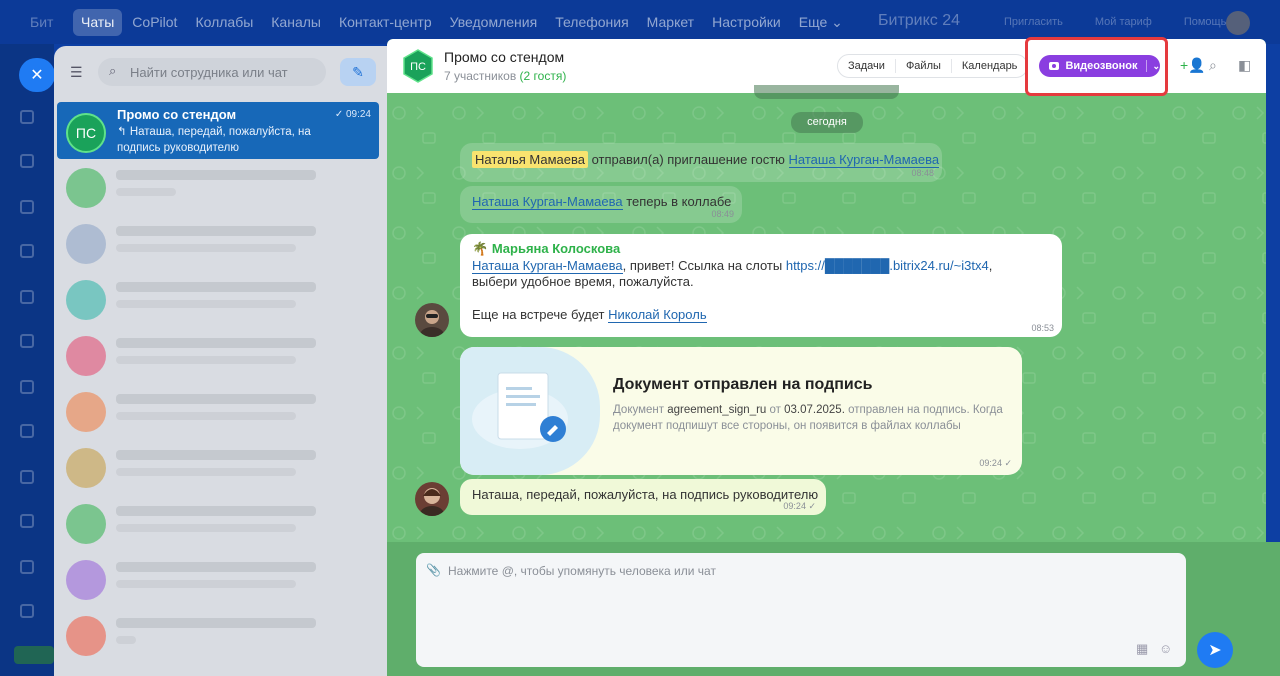 Image resolution: width=1280 pixels, height=676 pixels. What do you see at coordinates (867, 66) in the screenshot?
I see `tab-tasks: Задачи` at bounding box center [867, 66].